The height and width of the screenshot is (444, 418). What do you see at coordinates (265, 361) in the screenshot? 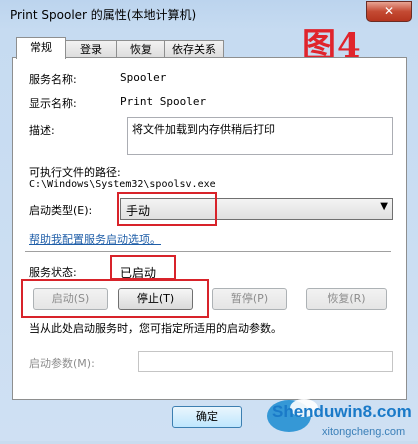
I see `start-params-input` at bounding box center [265, 361].